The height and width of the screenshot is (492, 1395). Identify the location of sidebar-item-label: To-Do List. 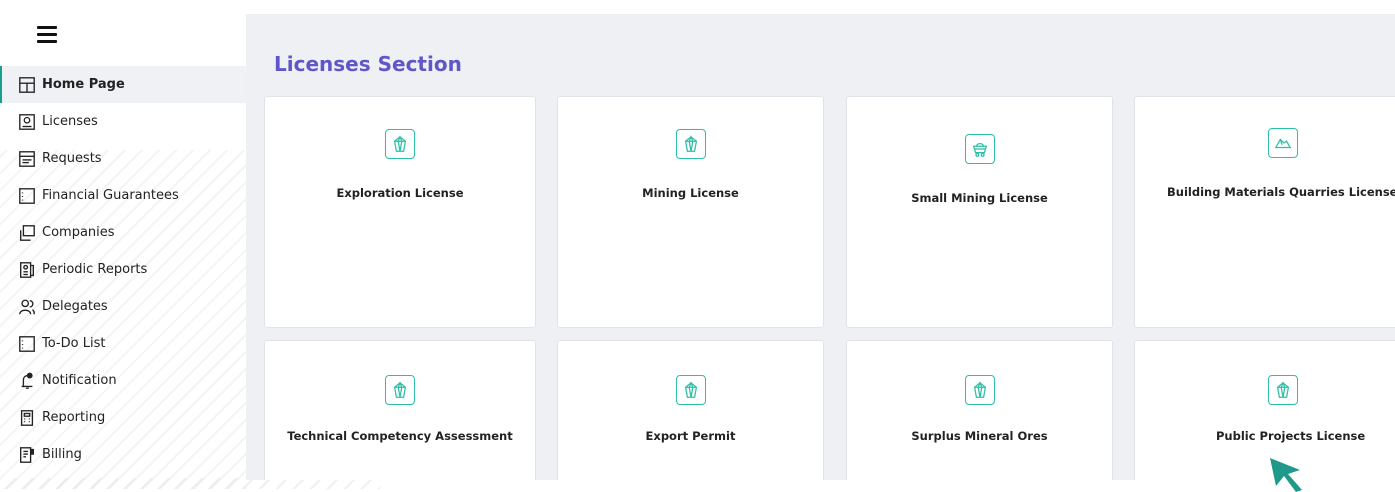
(74, 343).